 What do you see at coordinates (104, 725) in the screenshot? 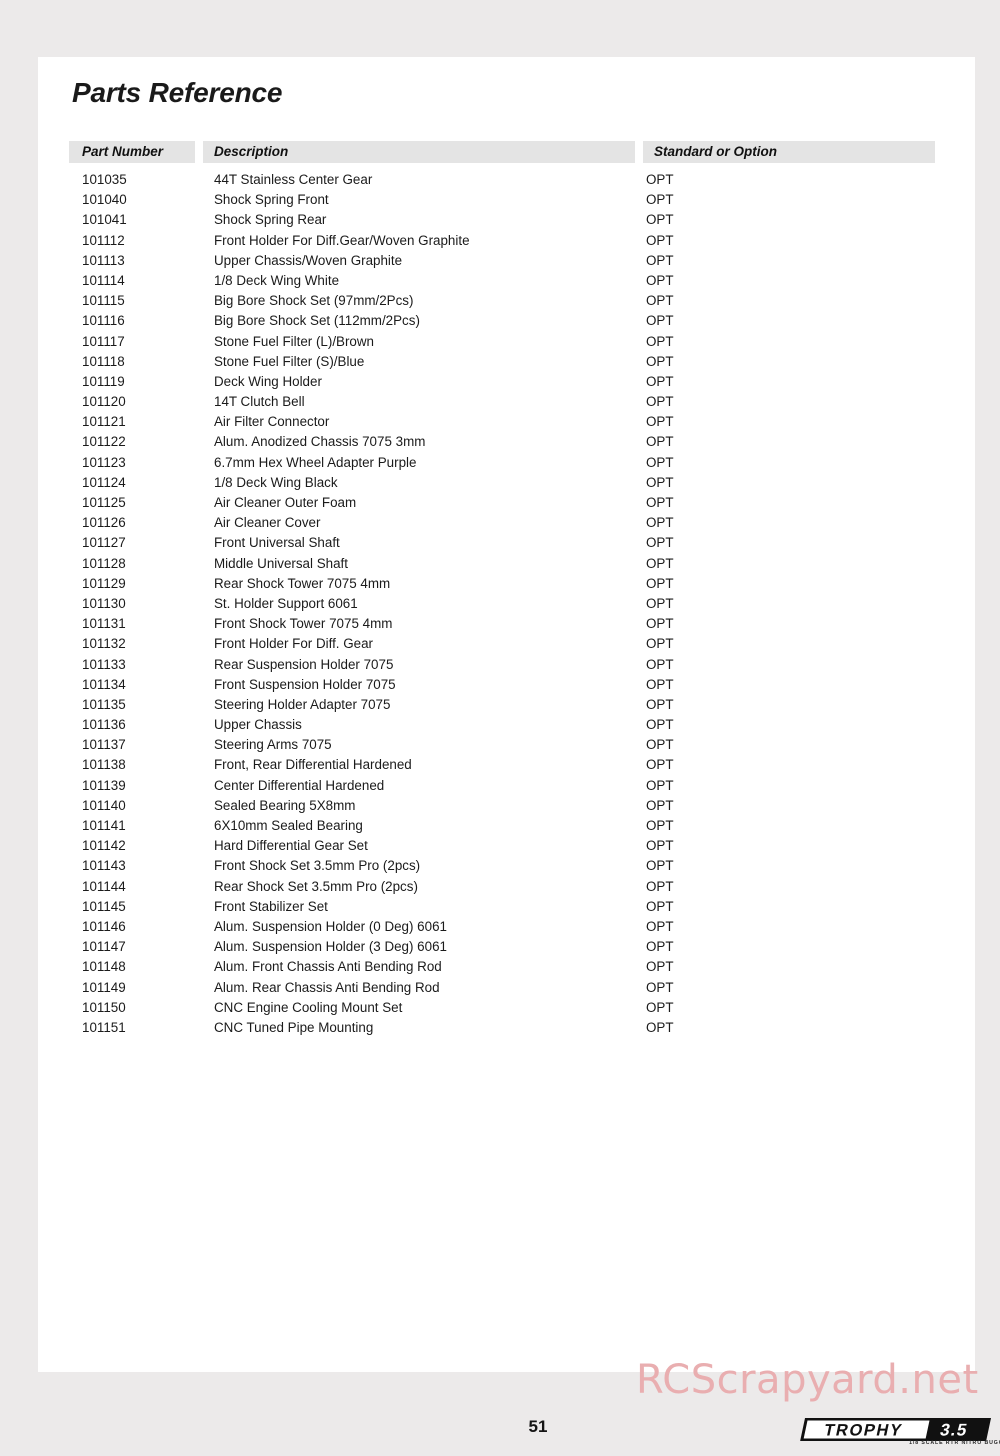
I see `cell-part-number: 101136` at bounding box center [104, 725].